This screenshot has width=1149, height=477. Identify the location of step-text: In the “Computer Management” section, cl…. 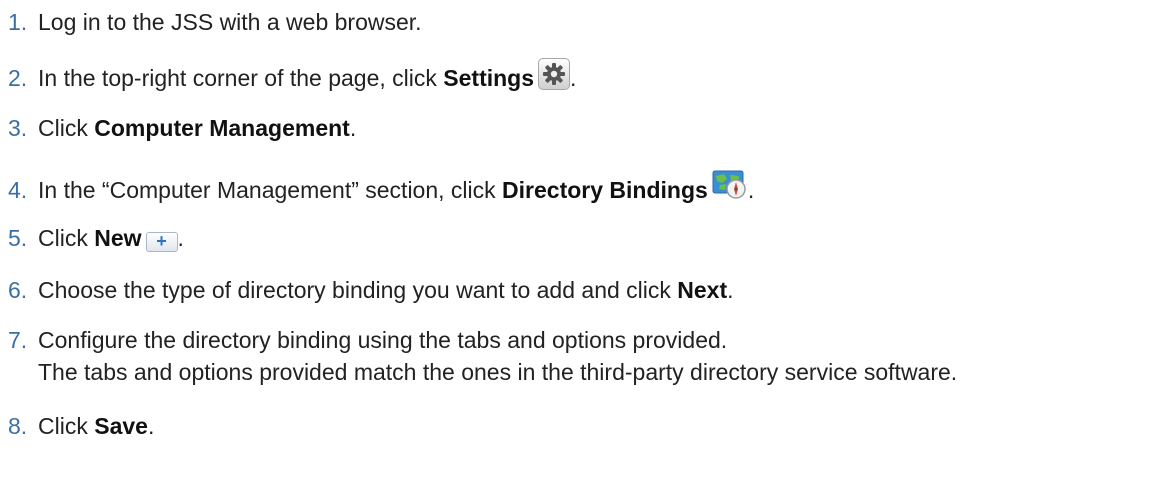
(270, 190).